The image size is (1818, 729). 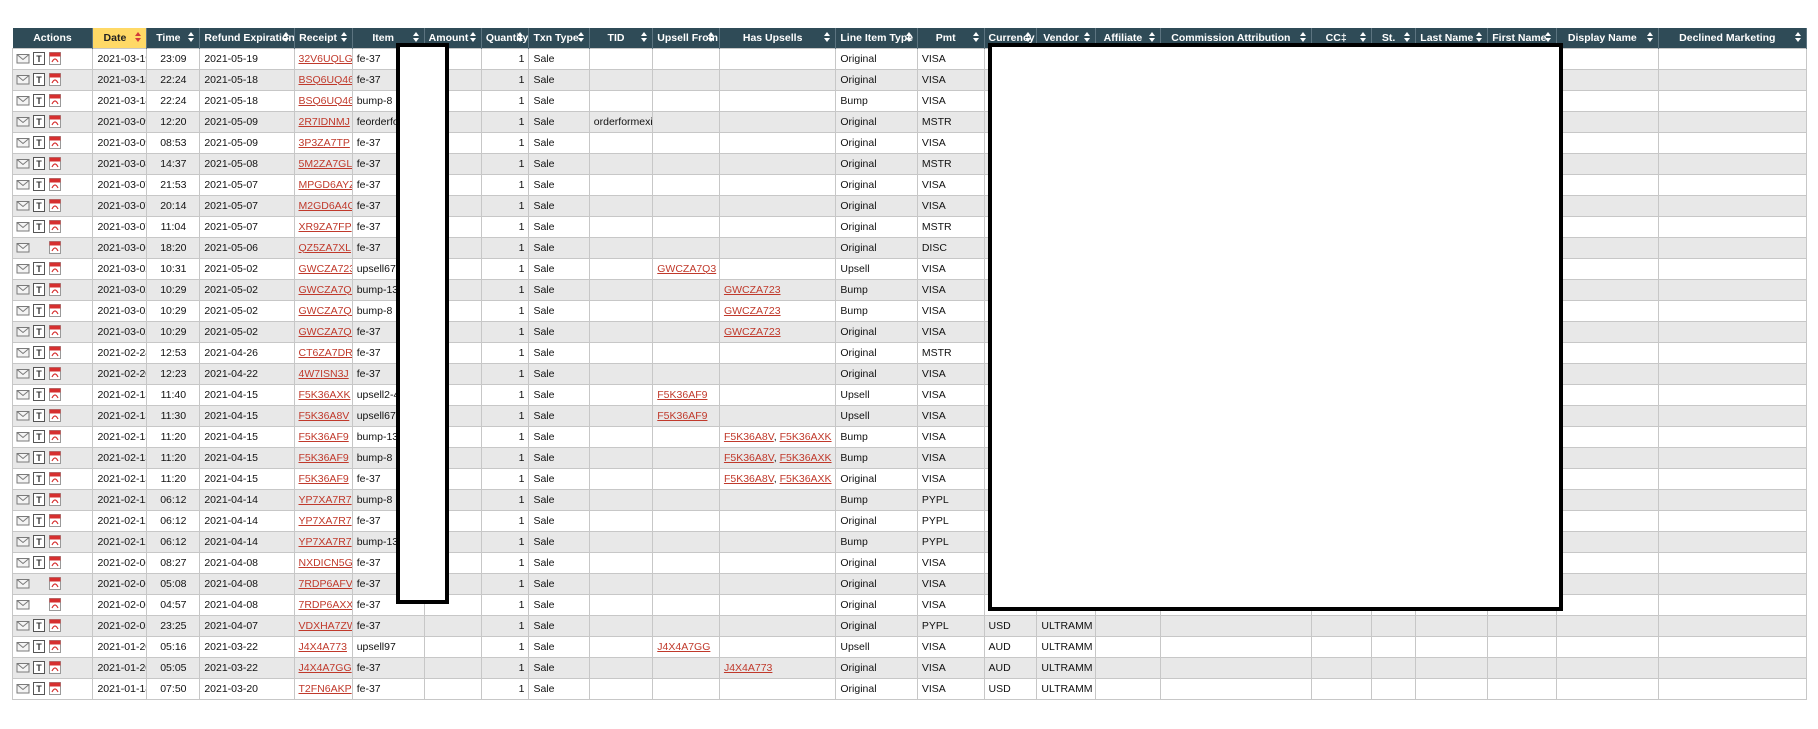 I want to click on col-pmt-header: Pmt, so click(x=951, y=38).